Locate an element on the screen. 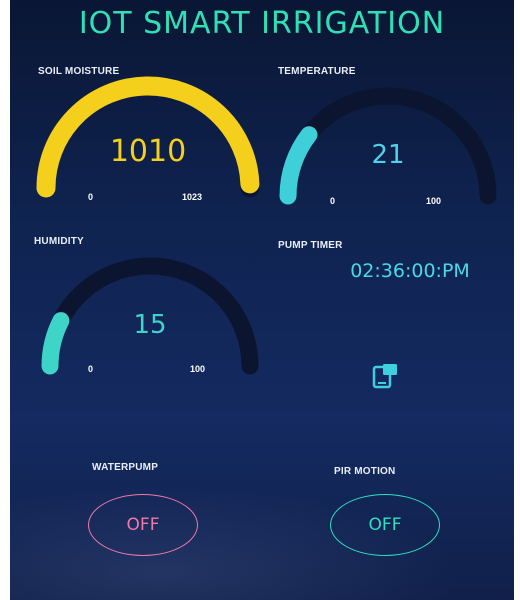 The image size is (520, 600). pump-timer-value: 02:36:00:PM is located at coordinates (410, 271).